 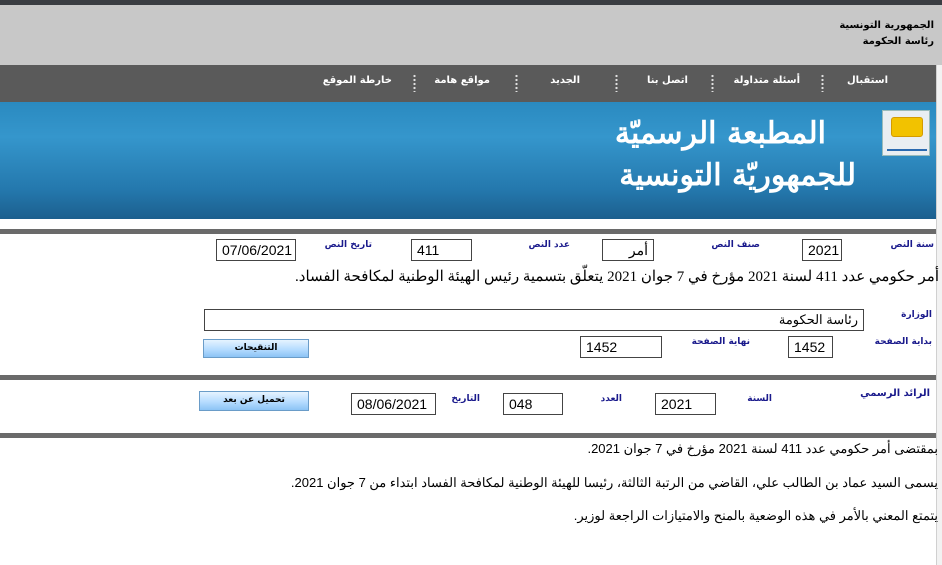 What do you see at coordinates (611, 399) in the screenshot?
I see `journal-number-label: العدد` at bounding box center [611, 399].